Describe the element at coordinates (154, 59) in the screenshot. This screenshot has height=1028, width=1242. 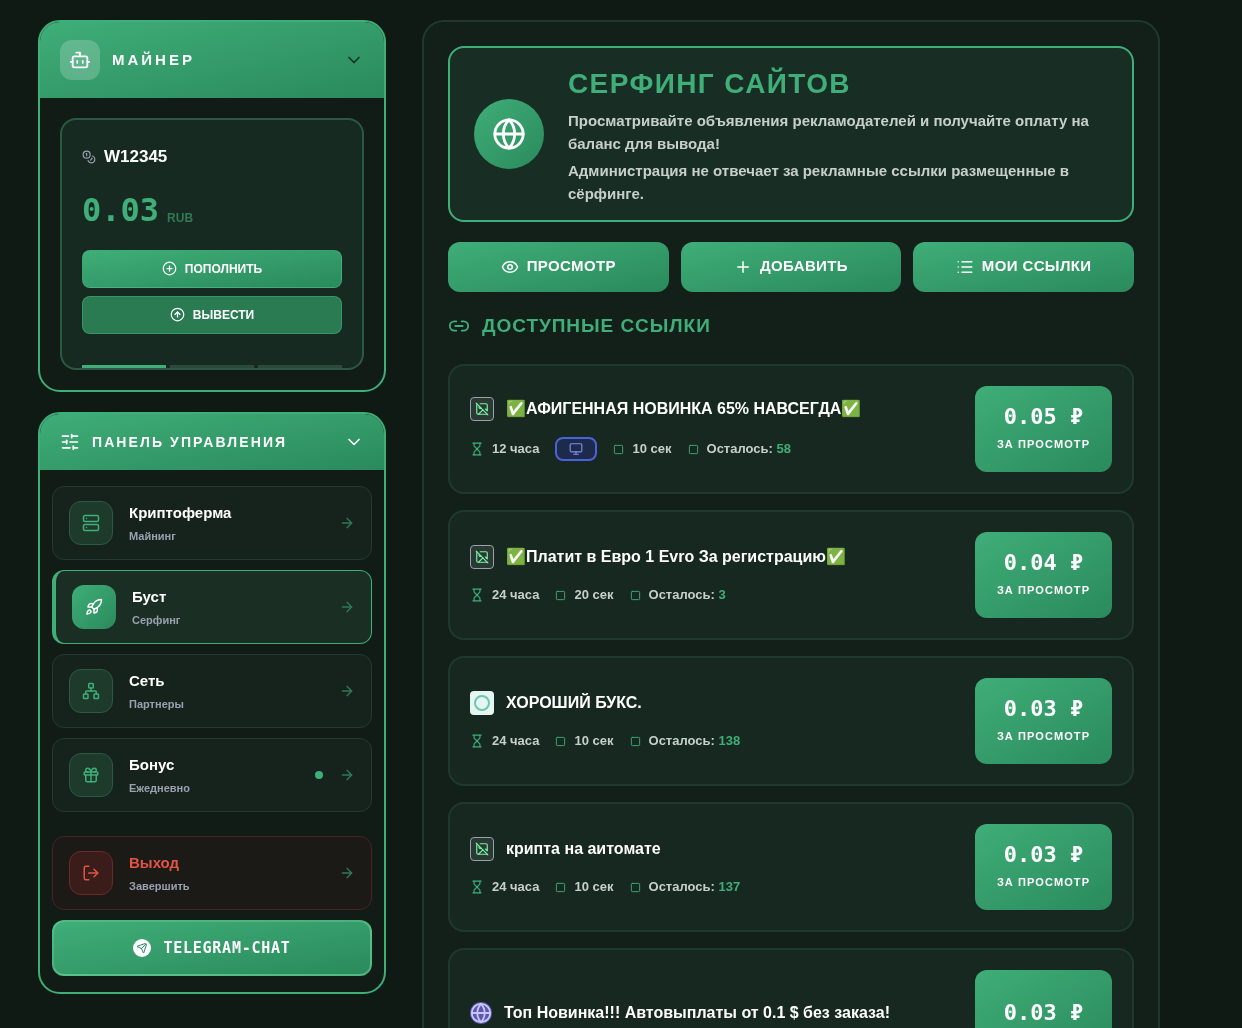
I see `miner-title: МАЙНЕР` at that location.